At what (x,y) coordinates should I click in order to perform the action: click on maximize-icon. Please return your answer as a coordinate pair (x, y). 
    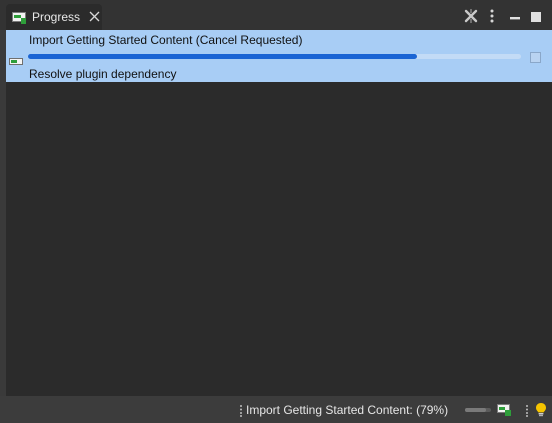
    Looking at the image, I should click on (536, 18).